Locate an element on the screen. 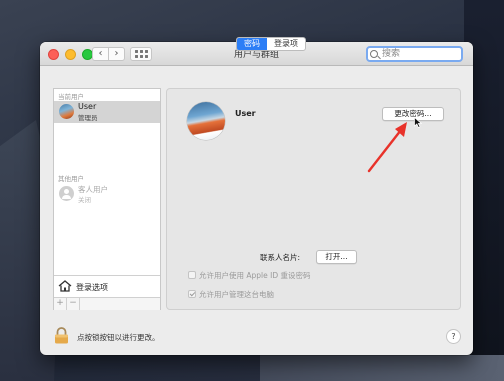 This screenshot has height=381, width=504. apple-id-reset-option: 允许用户使用 Apple ID 重设密码 is located at coordinates (249, 275).